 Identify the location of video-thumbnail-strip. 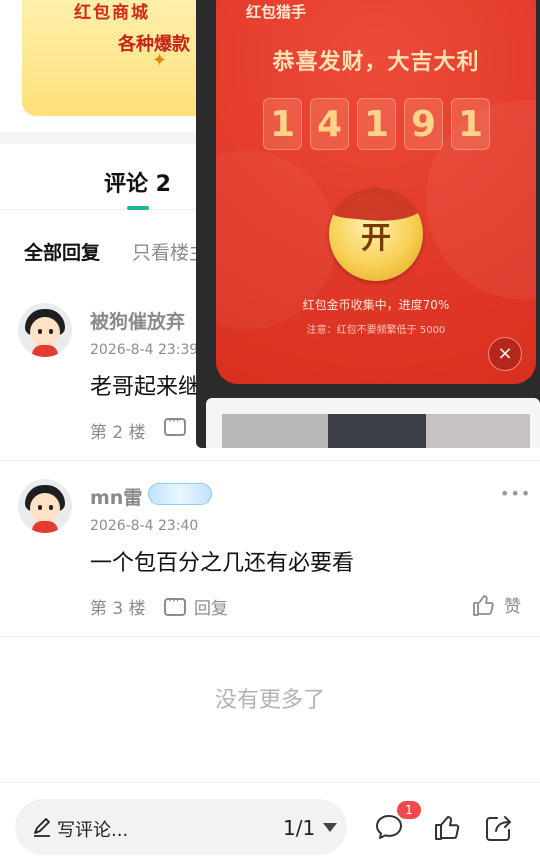
(373, 423).